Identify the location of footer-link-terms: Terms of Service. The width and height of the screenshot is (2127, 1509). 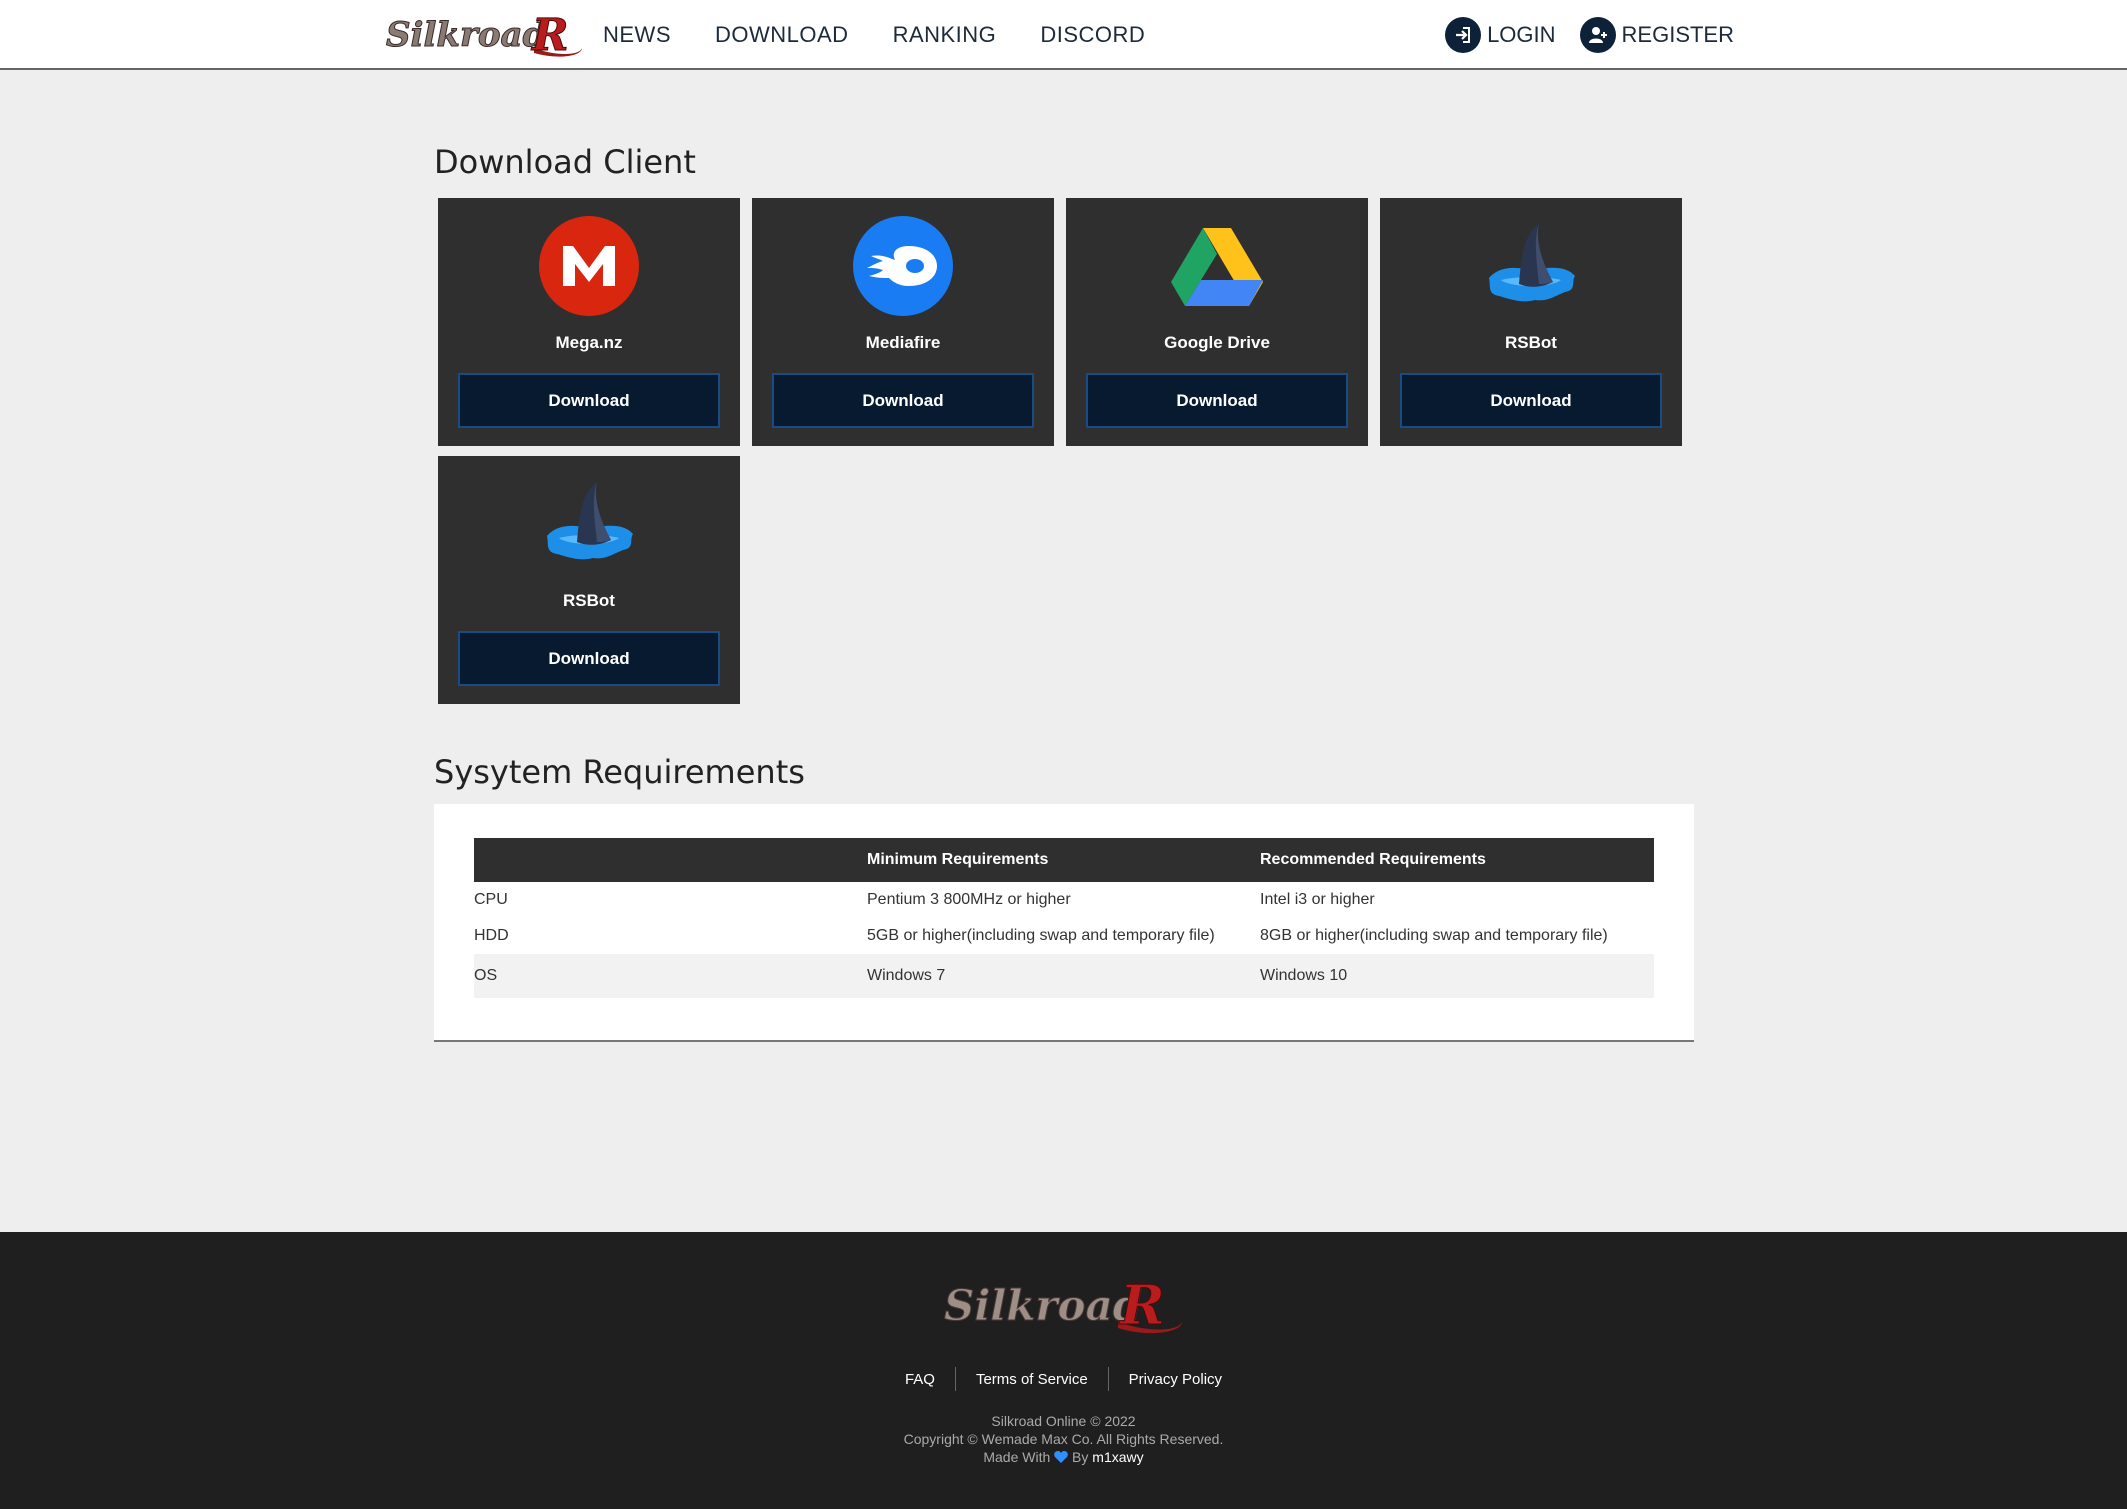
(1032, 1379).